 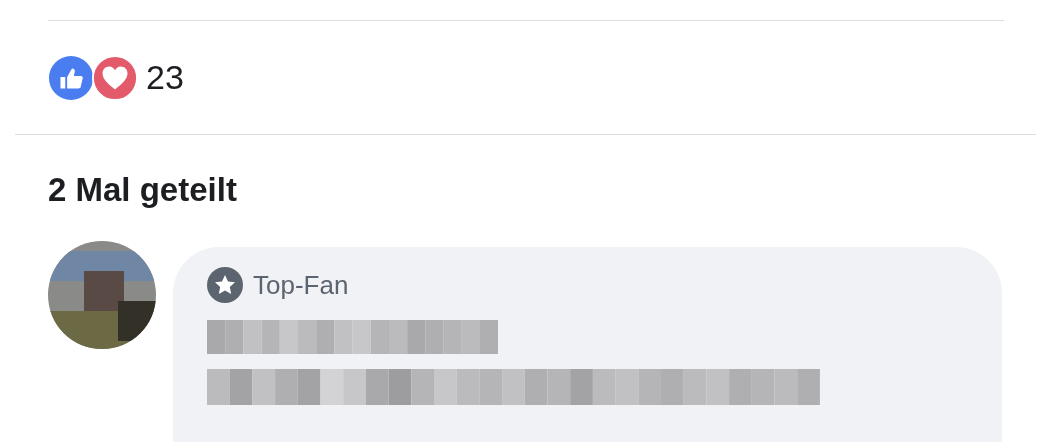 What do you see at coordinates (301, 285) in the screenshot?
I see `badge-label: Top-Fan` at bounding box center [301, 285].